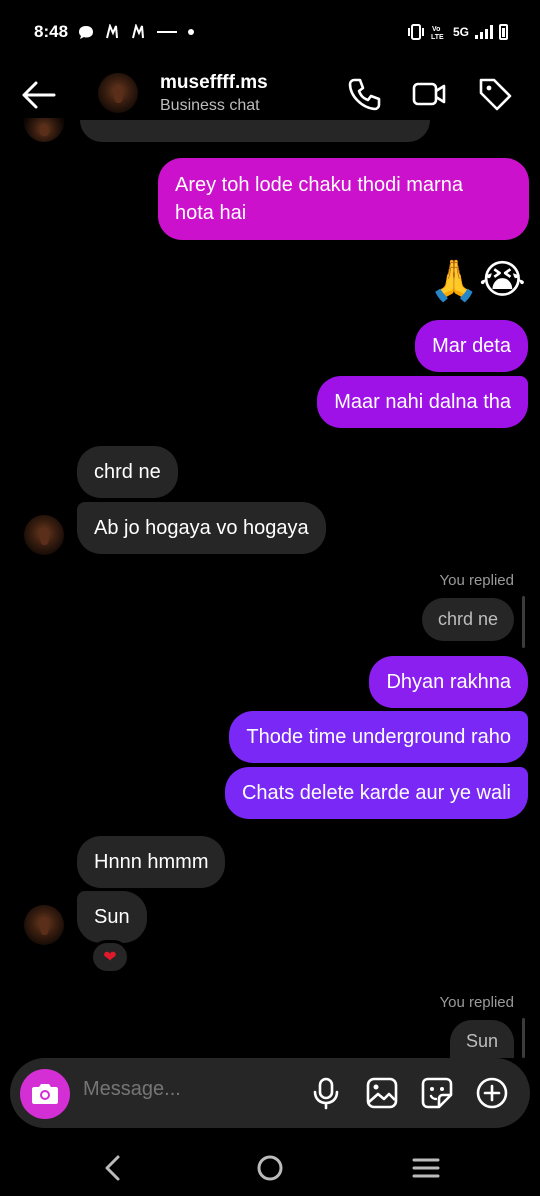 The height and width of the screenshot is (1196, 540). I want to click on reply-quoted-message: Sun, so click(481, 1039).